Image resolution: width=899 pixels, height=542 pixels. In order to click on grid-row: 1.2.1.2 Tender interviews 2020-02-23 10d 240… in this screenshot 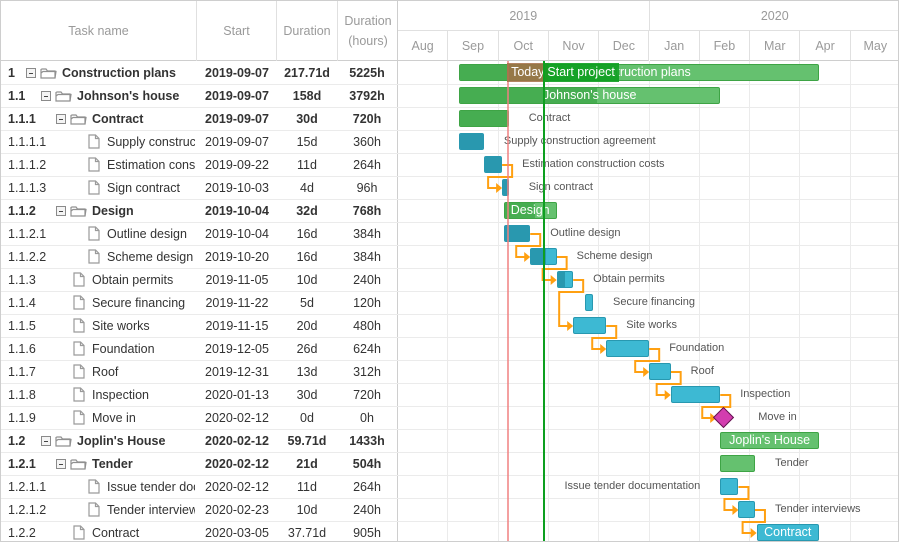, I will do `click(199, 510)`.